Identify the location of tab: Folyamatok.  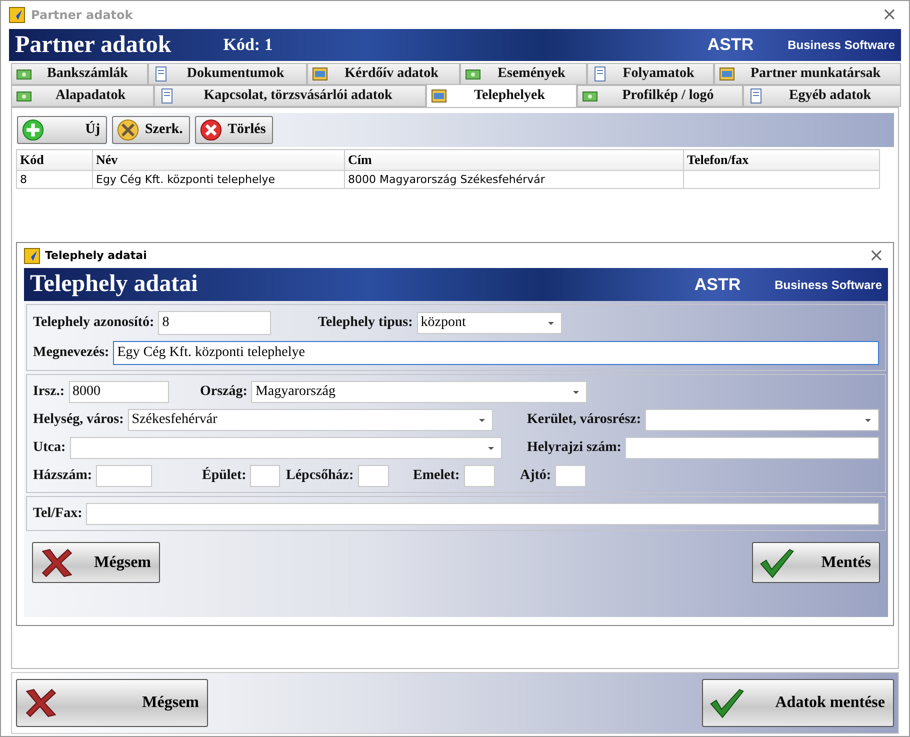
(650, 74).